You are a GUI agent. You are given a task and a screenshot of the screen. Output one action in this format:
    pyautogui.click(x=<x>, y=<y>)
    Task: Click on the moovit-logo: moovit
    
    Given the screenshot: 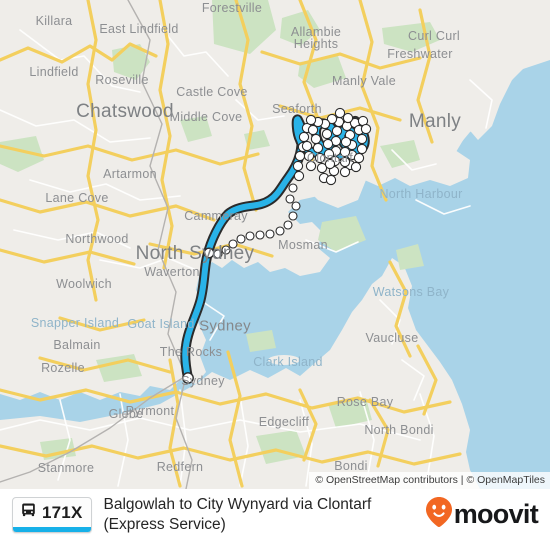 What is the action you would take?
    pyautogui.click(x=482, y=514)
    